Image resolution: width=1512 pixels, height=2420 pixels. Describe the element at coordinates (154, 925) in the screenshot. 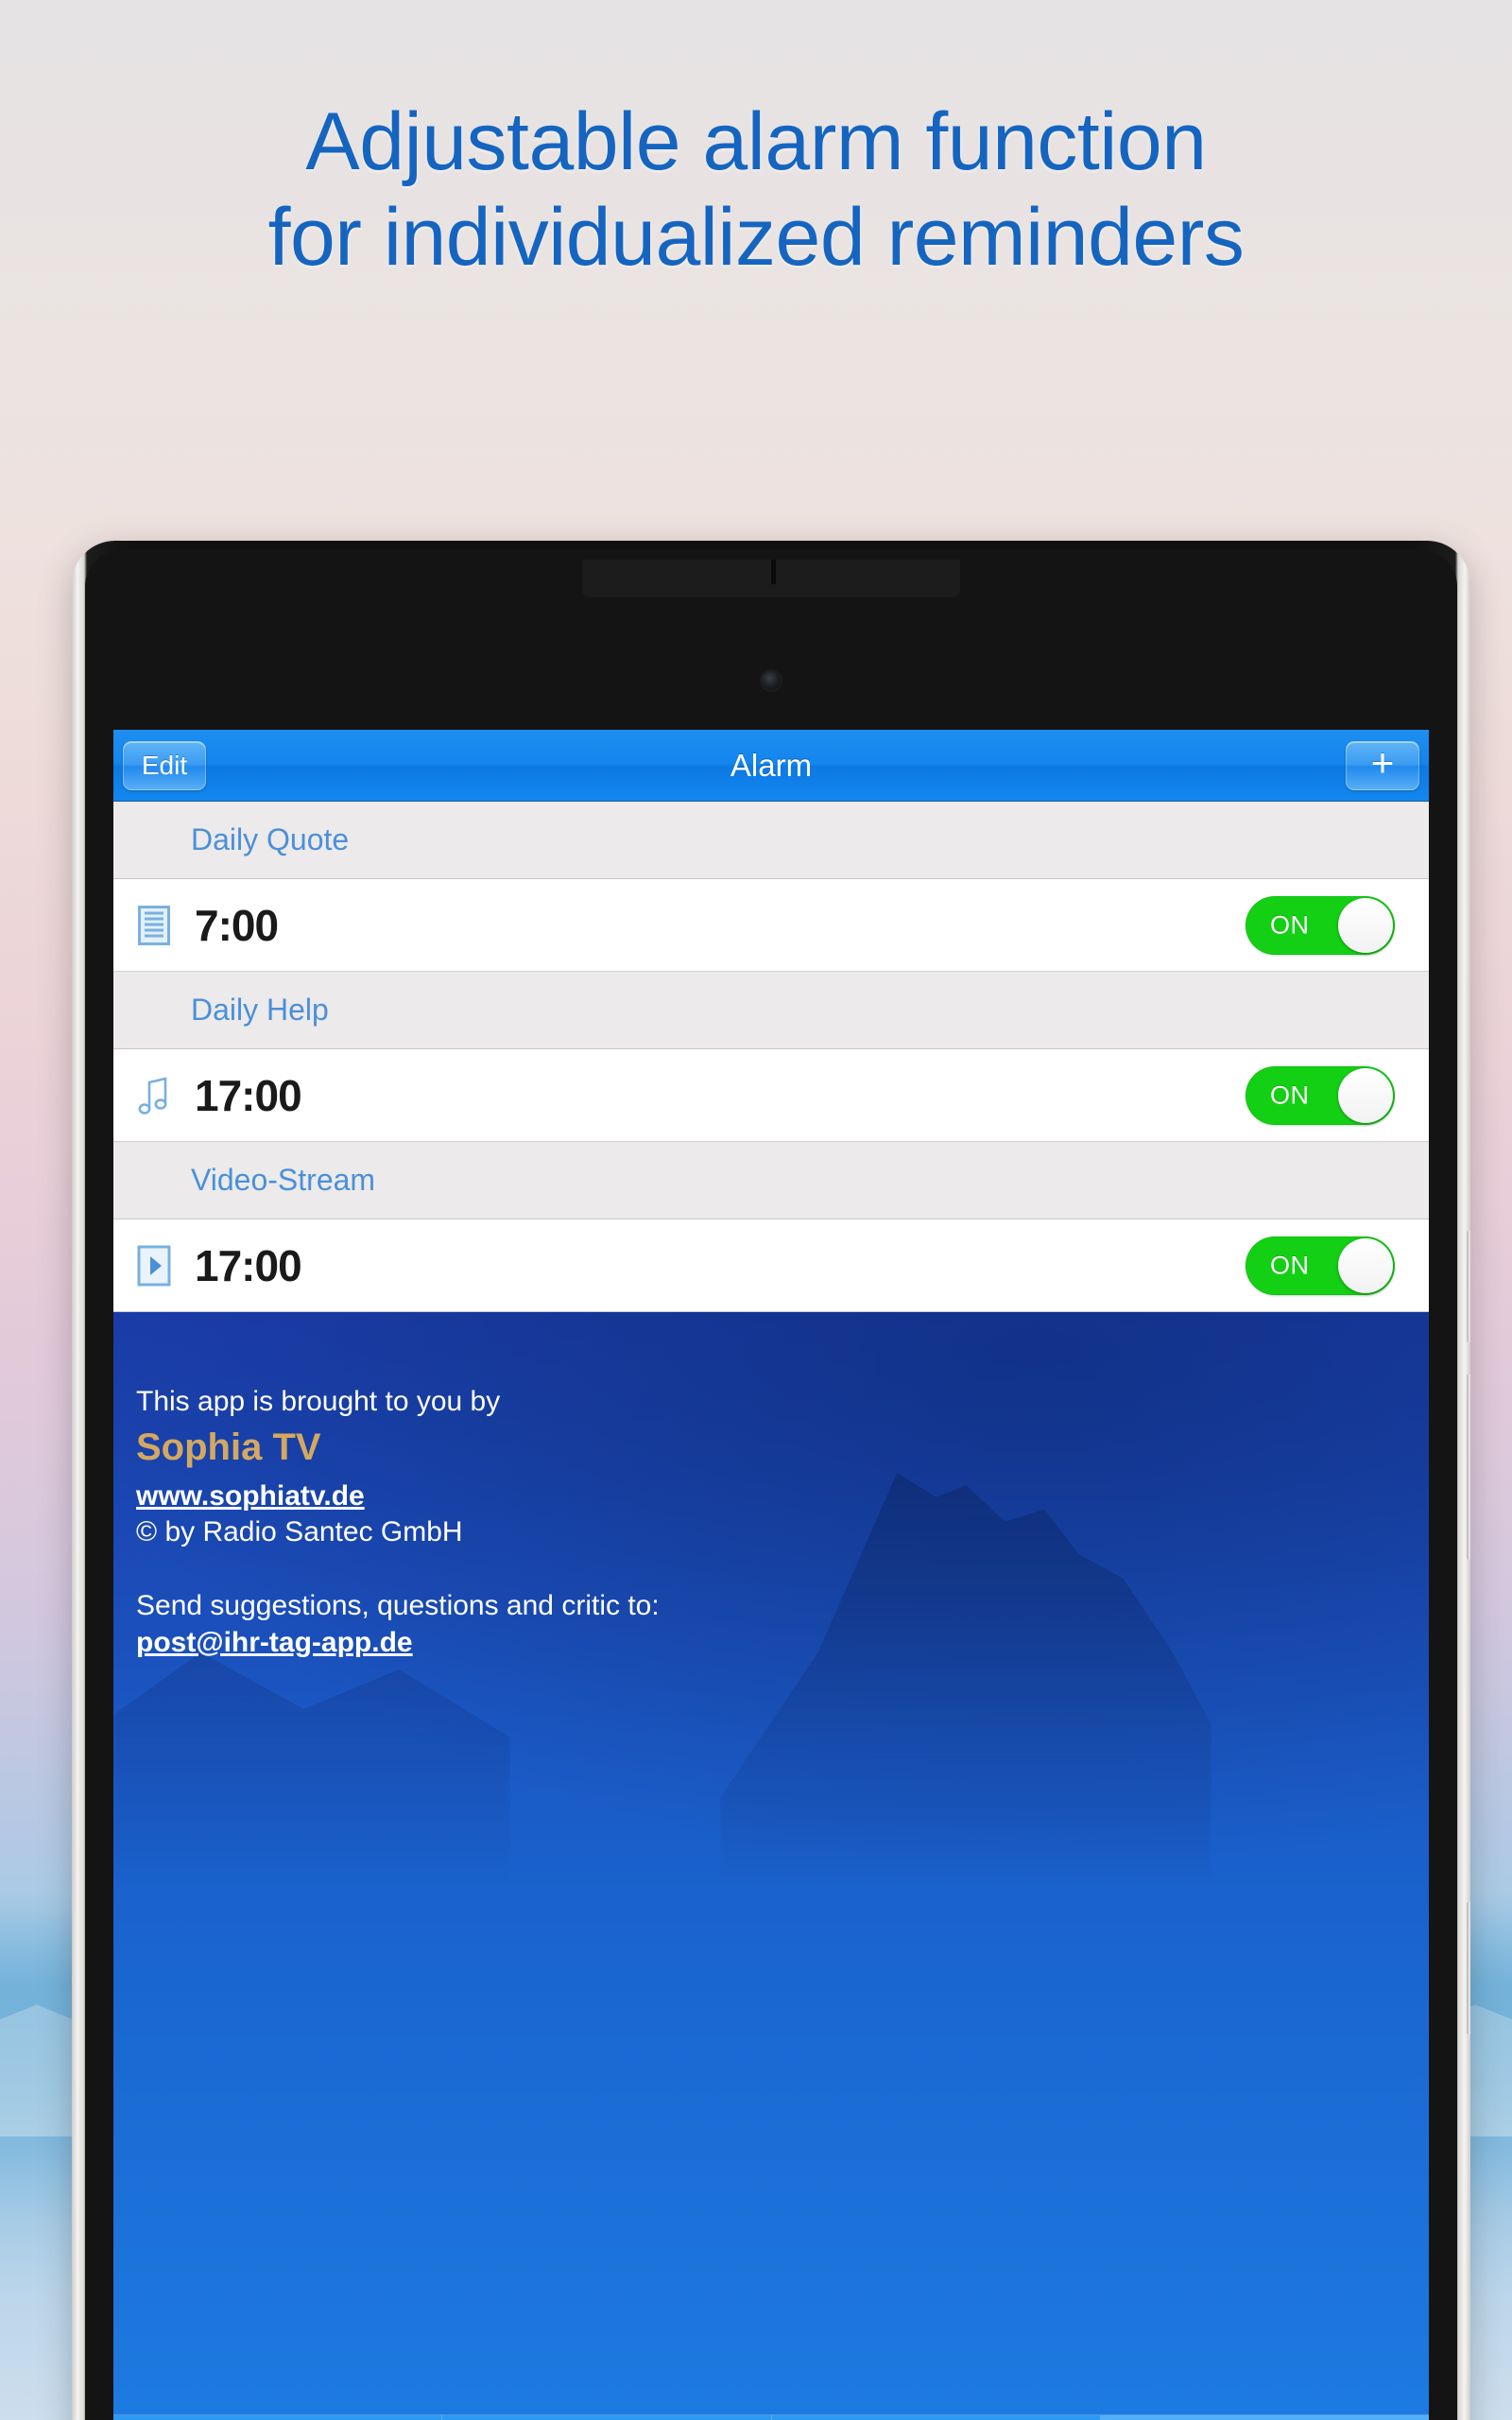

I see `document-lines-icon` at that location.